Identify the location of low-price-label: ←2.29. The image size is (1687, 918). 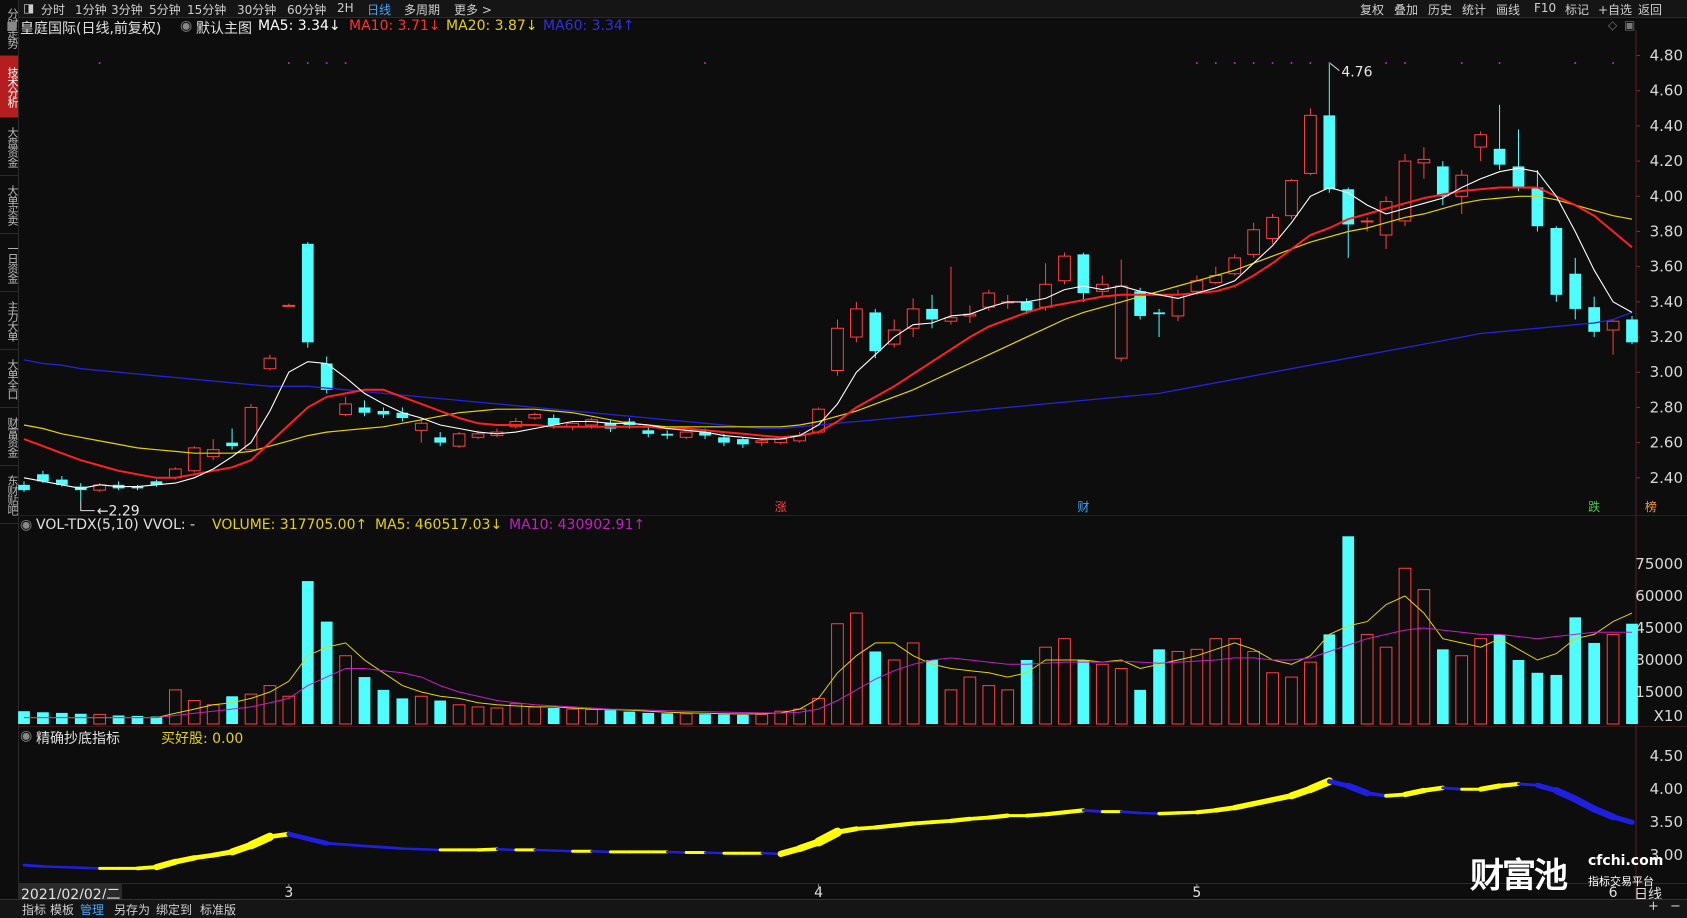
(118, 512).